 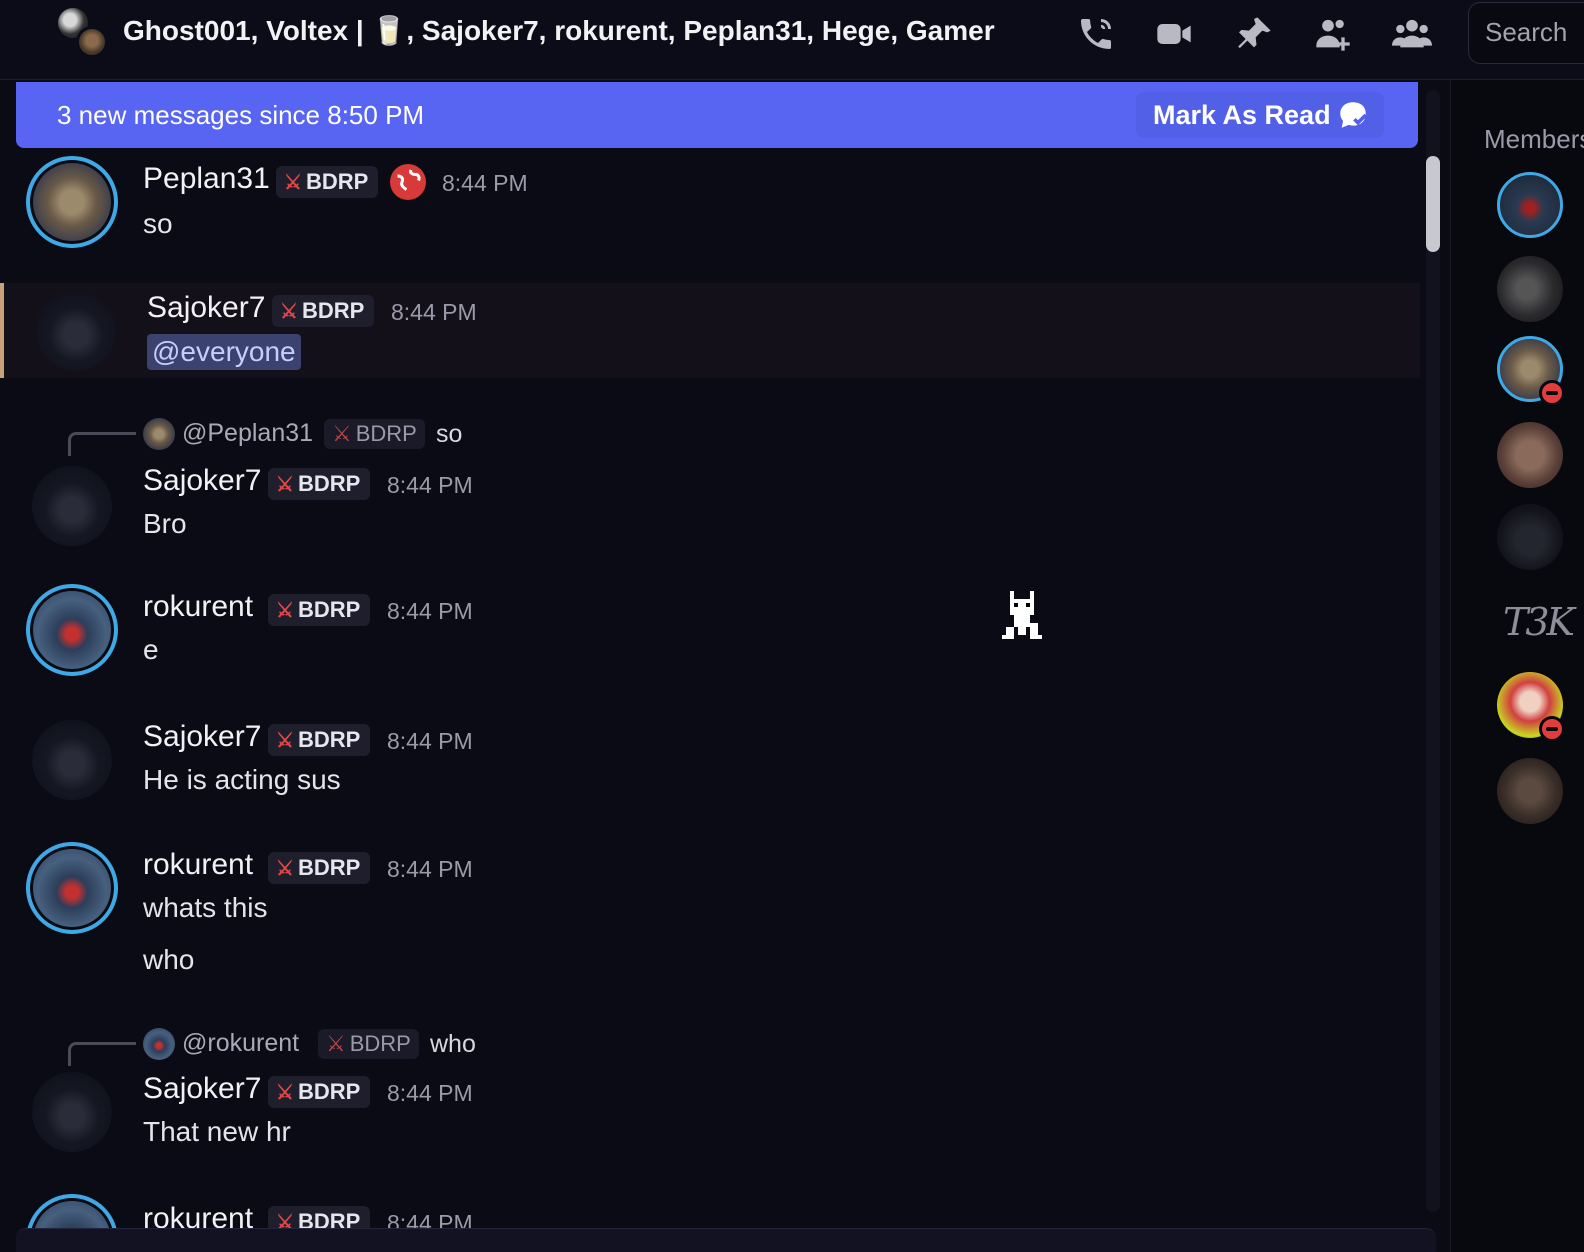 What do you see at coordinates (1534, 32) in the screenshot?
I see `search-input` at bounding box center [1534, 32].